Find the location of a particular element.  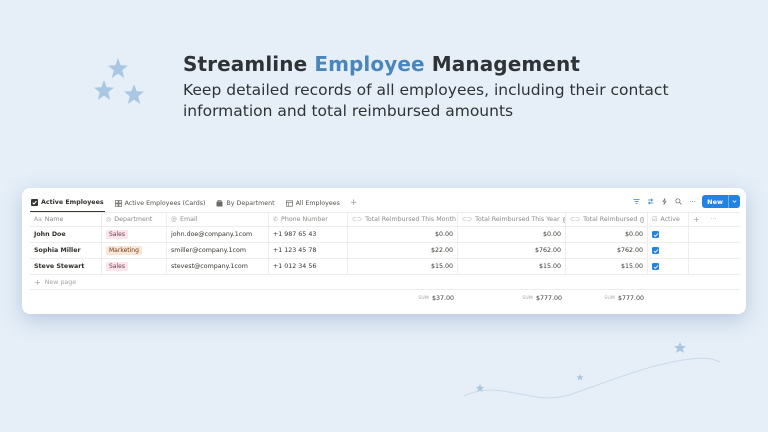

column-header-active: ☑ Active is located at coordinates (668, 219).